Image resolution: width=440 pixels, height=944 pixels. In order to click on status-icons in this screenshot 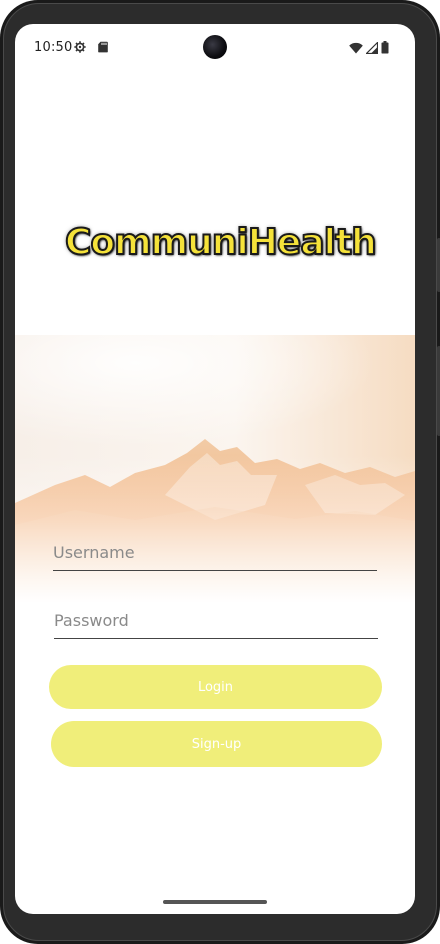, I will do `click(369, 47)`.